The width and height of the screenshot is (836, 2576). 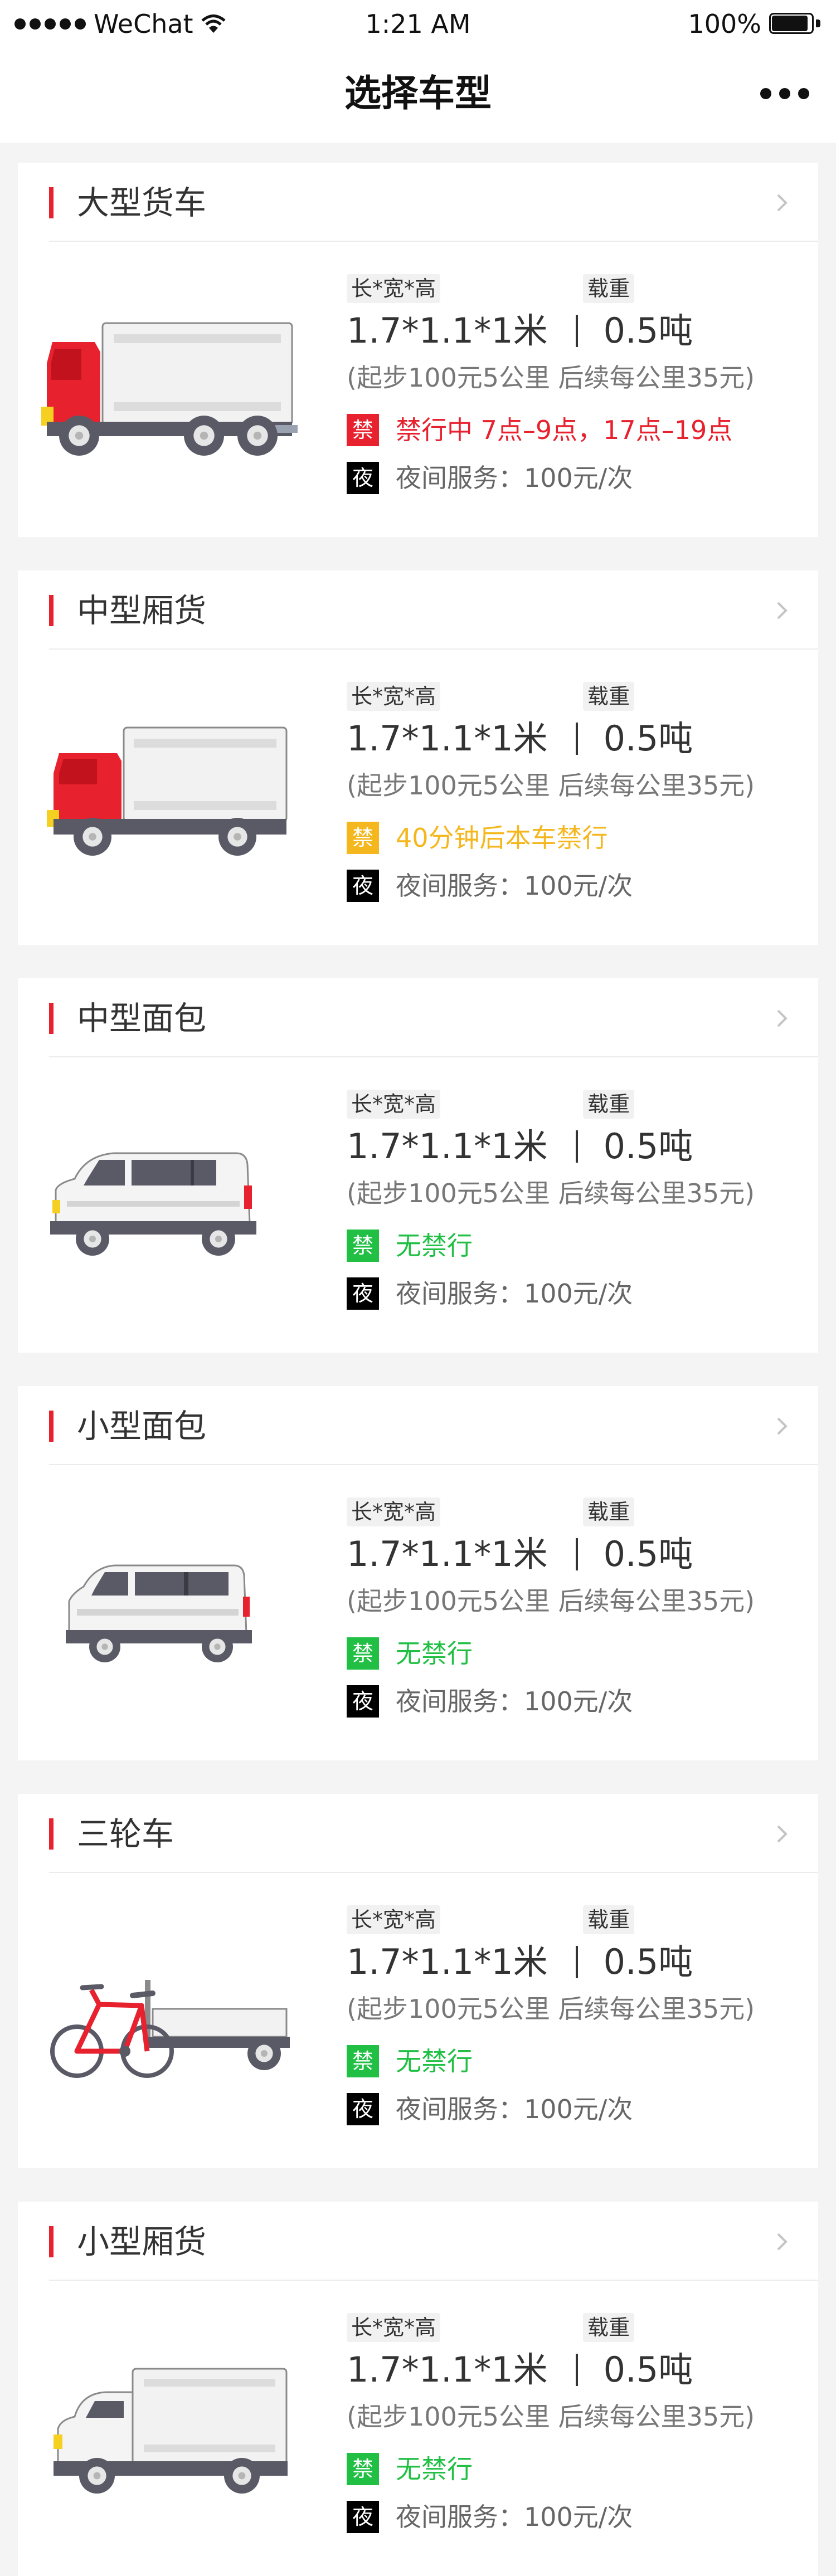 I want to click on card-header: 小型面包, so click(x=418, y=1425).